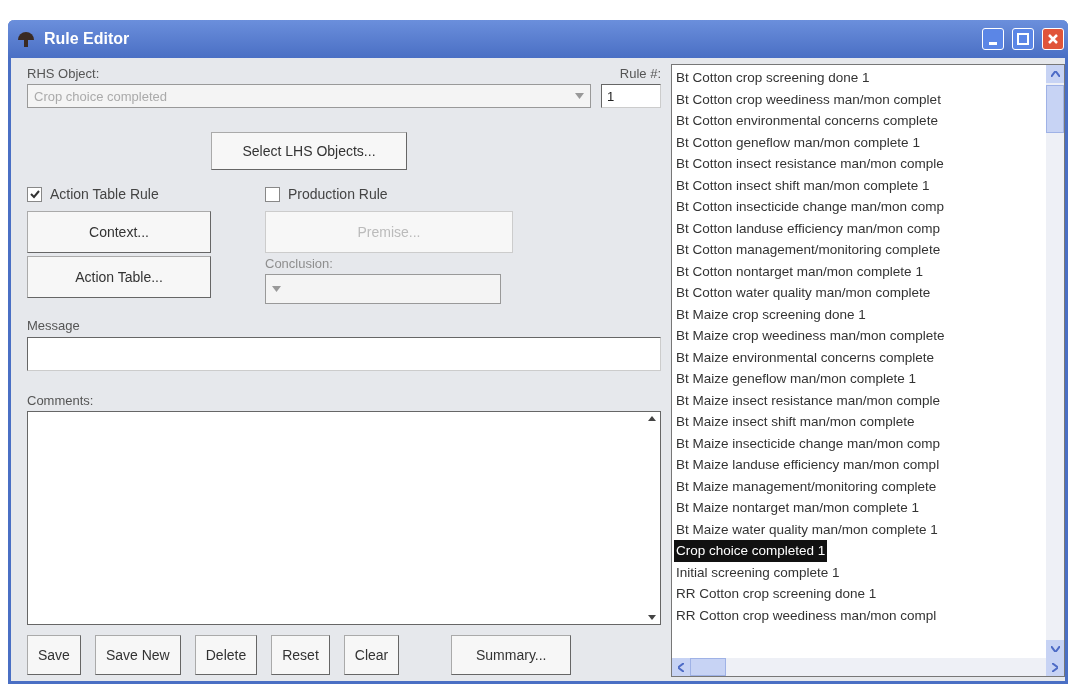  I want to click on close-button, so click(1053, 39).